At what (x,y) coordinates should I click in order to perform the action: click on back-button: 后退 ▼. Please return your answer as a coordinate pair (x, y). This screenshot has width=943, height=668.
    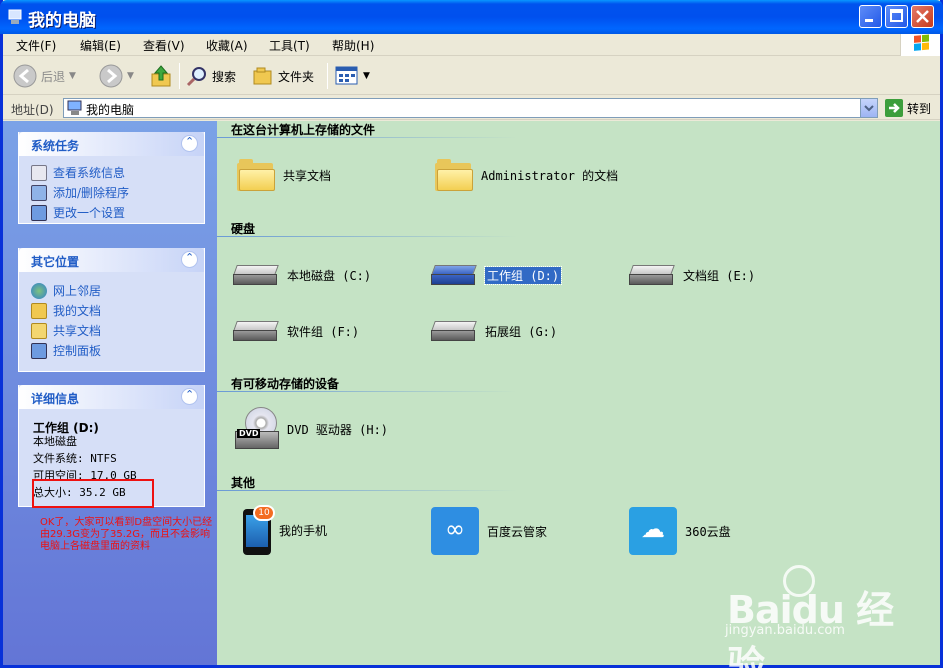
    Looking at the image, I should click on (44, 76).